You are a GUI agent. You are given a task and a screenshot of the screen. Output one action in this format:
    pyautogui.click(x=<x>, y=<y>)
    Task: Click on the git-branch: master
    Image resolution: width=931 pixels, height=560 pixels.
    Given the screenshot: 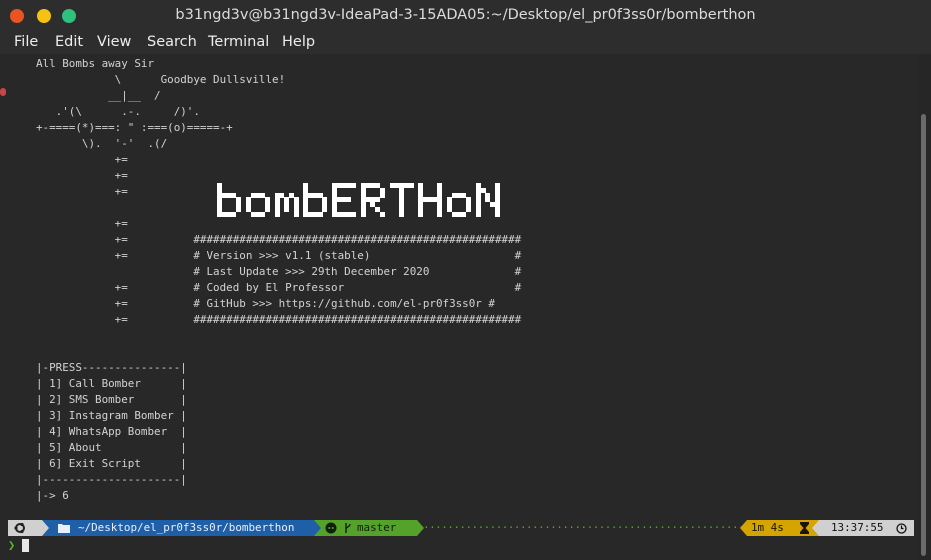 What is the action you would take?
    pyautogui.click(x=377, y=527)
    